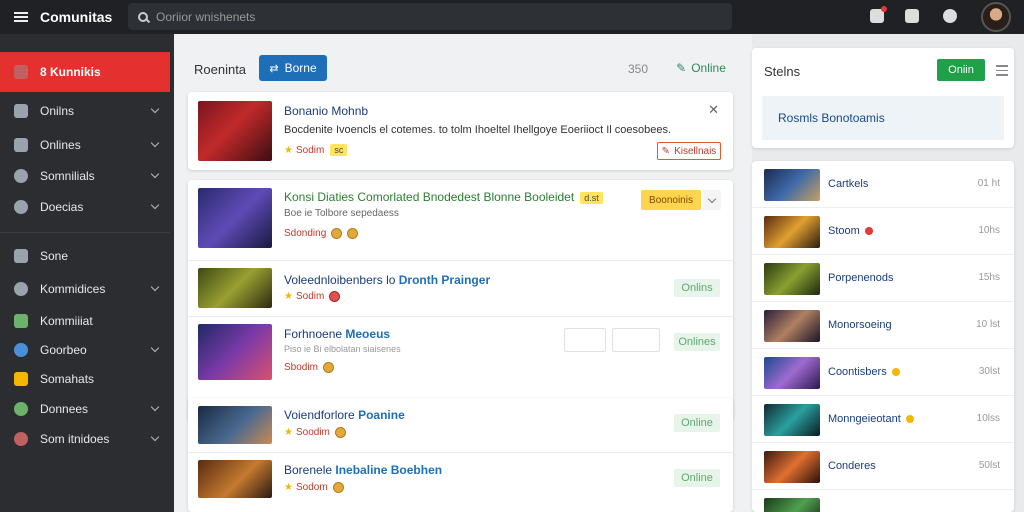 The height and width of the screenshot is (512, 1024). I want to click on sidebar-item-label: Onilns, so click(57, 111).